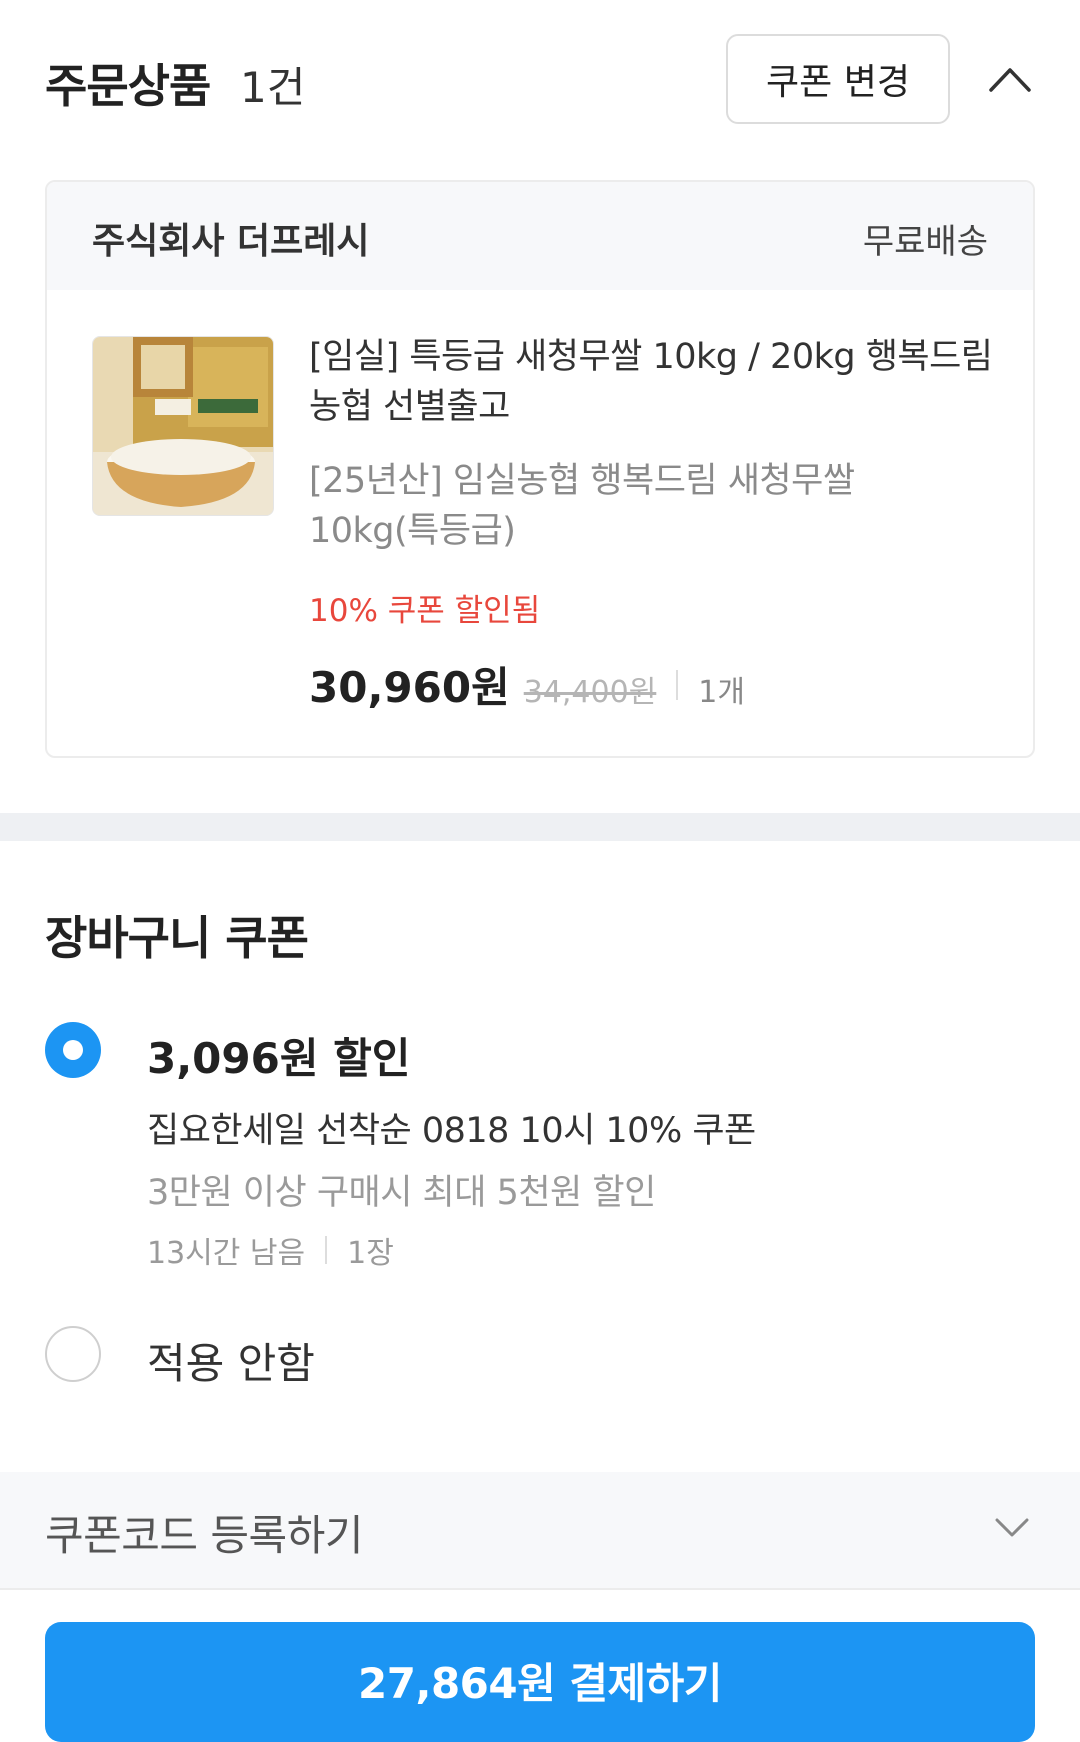  What do you see at coordinates (226, 1253) in the screenshot?
I see `coupon-time-left: 13시간 남음` at bounding box center [226, 1253].